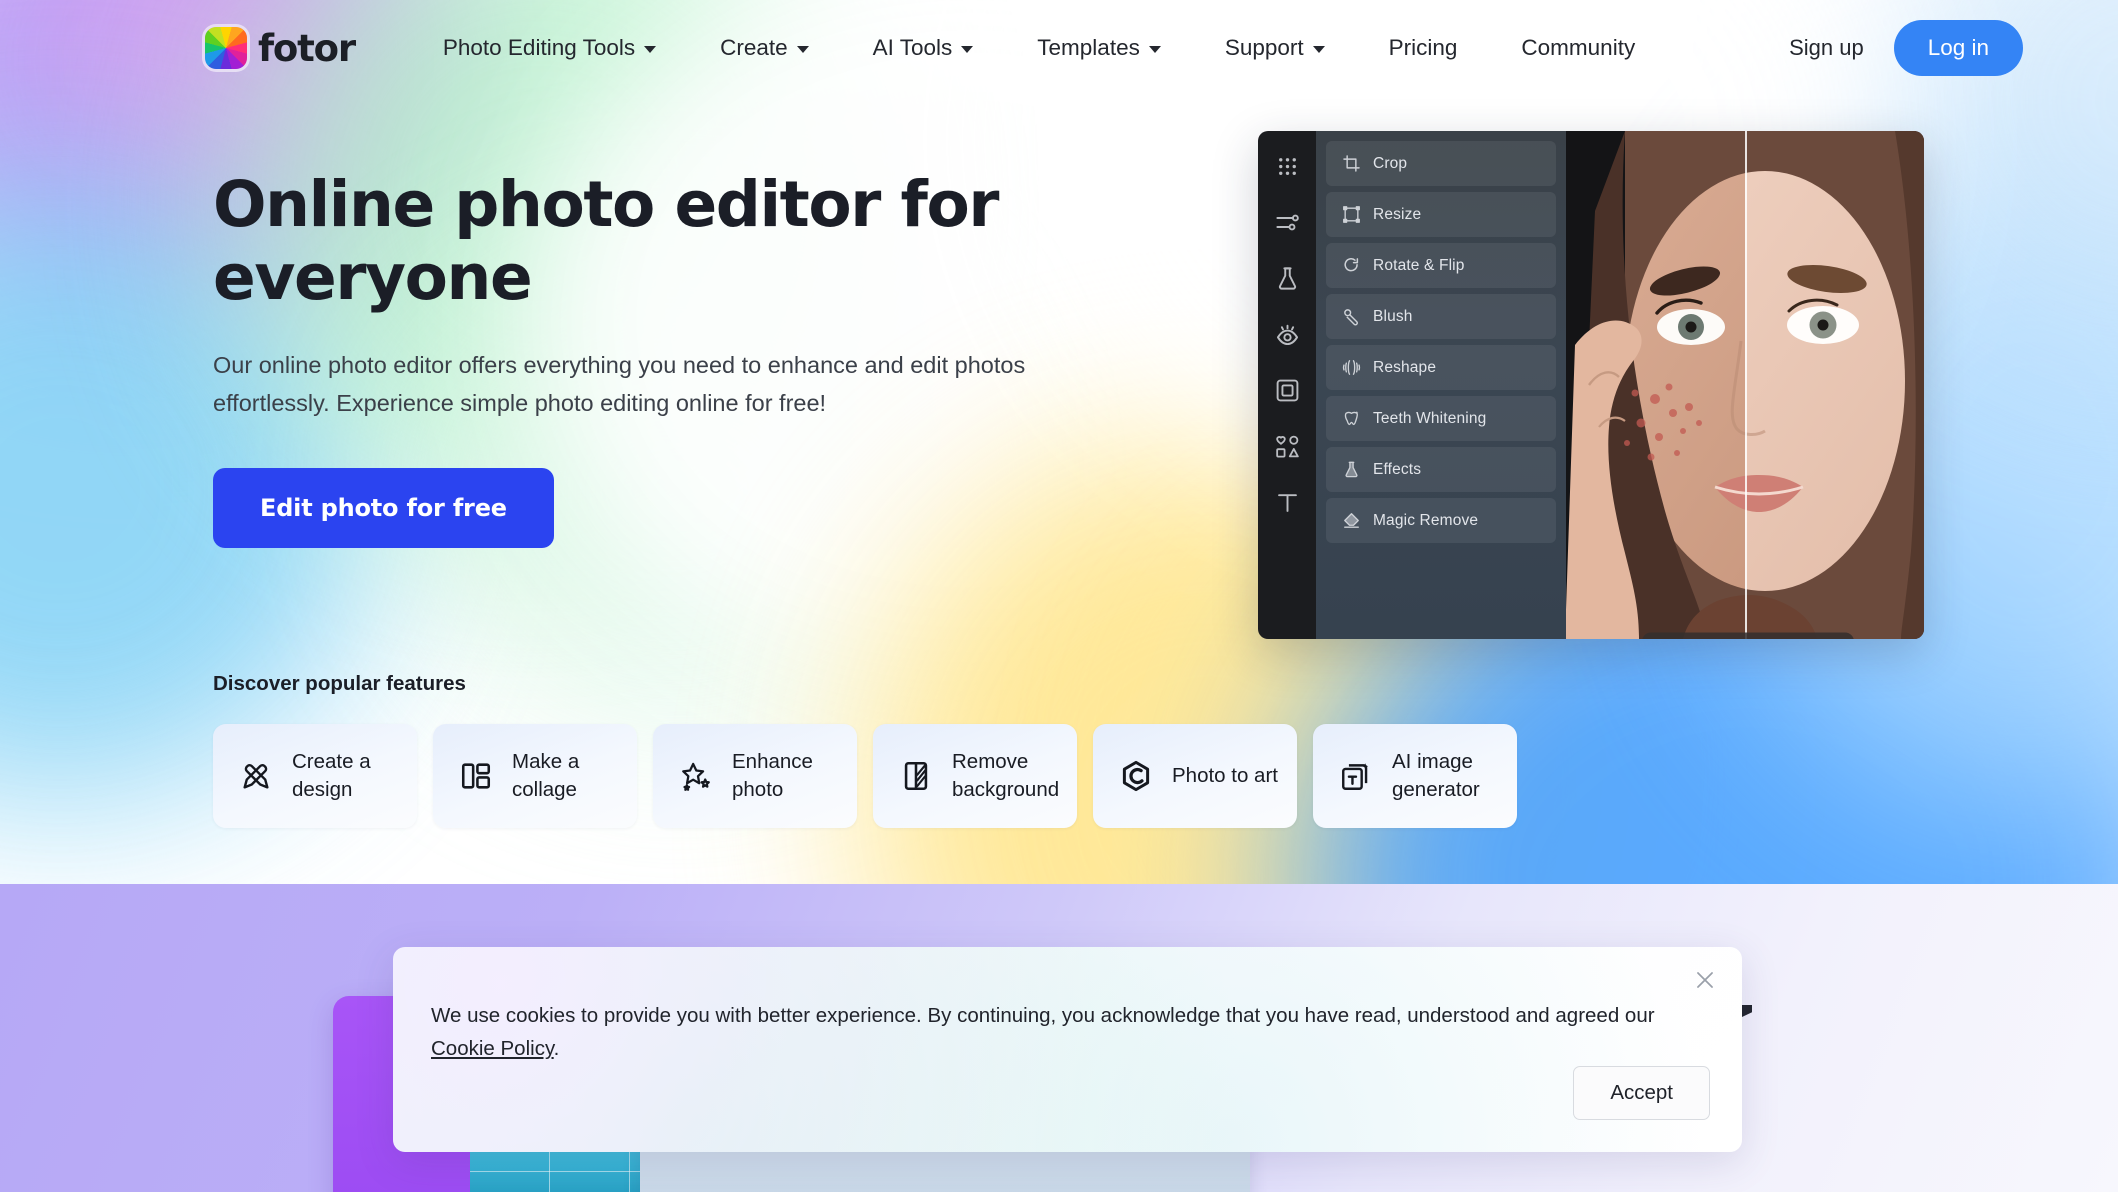  Describe the element at coordinates (1958, 48) in the screenshot. I see `login-button: Log in` at that location.